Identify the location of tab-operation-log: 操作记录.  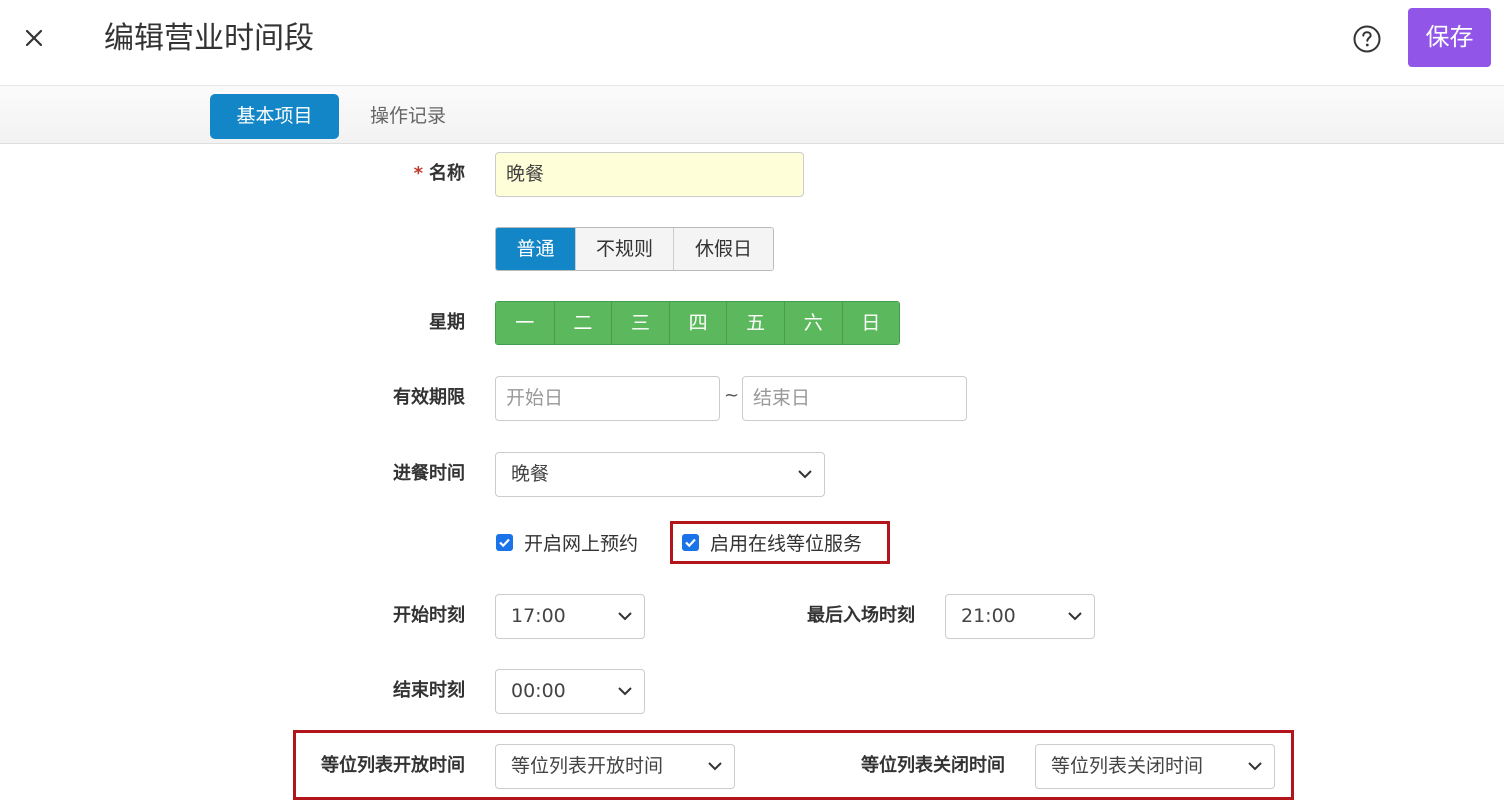
(408, 116).